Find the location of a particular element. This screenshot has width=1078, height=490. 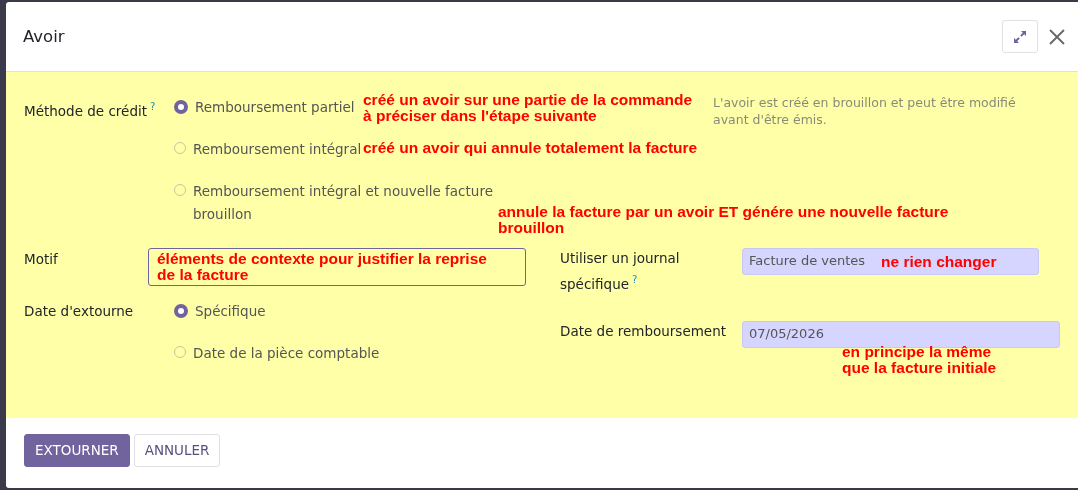

radio-label: Date de la pièce comptable is located at coordinates (286, 353).